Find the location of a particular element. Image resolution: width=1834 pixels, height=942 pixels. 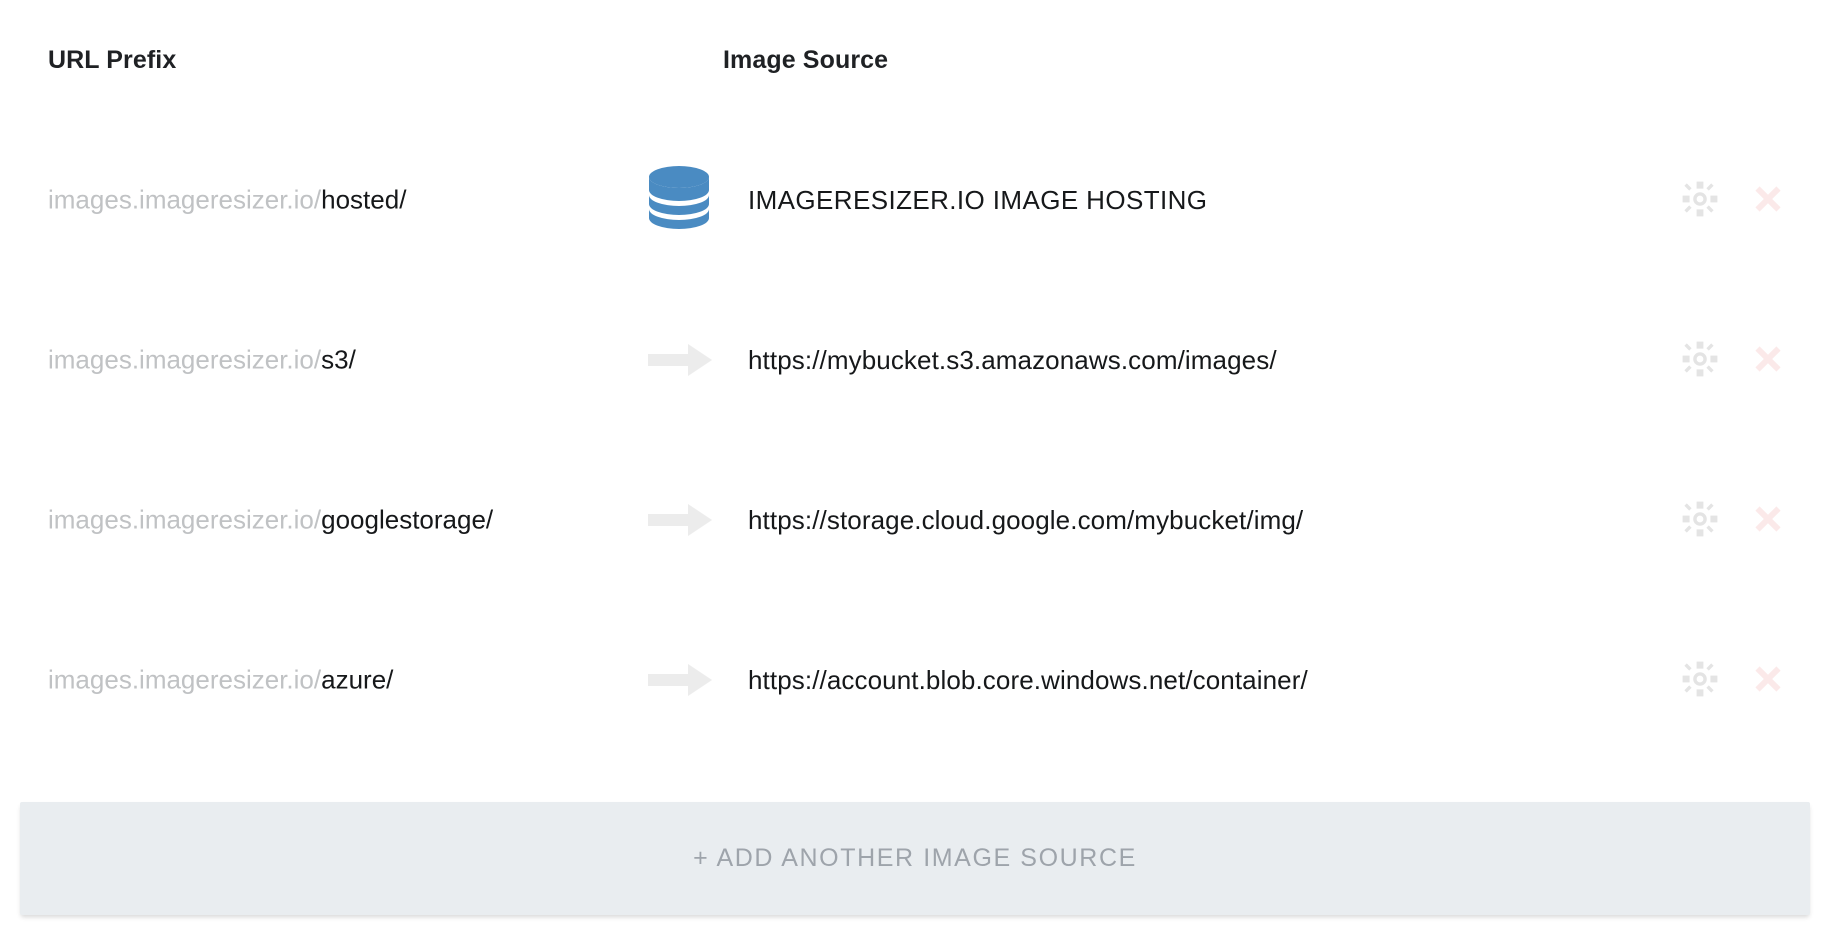

url-prefix-slug: azure/ is located at coordinates (357, 679).